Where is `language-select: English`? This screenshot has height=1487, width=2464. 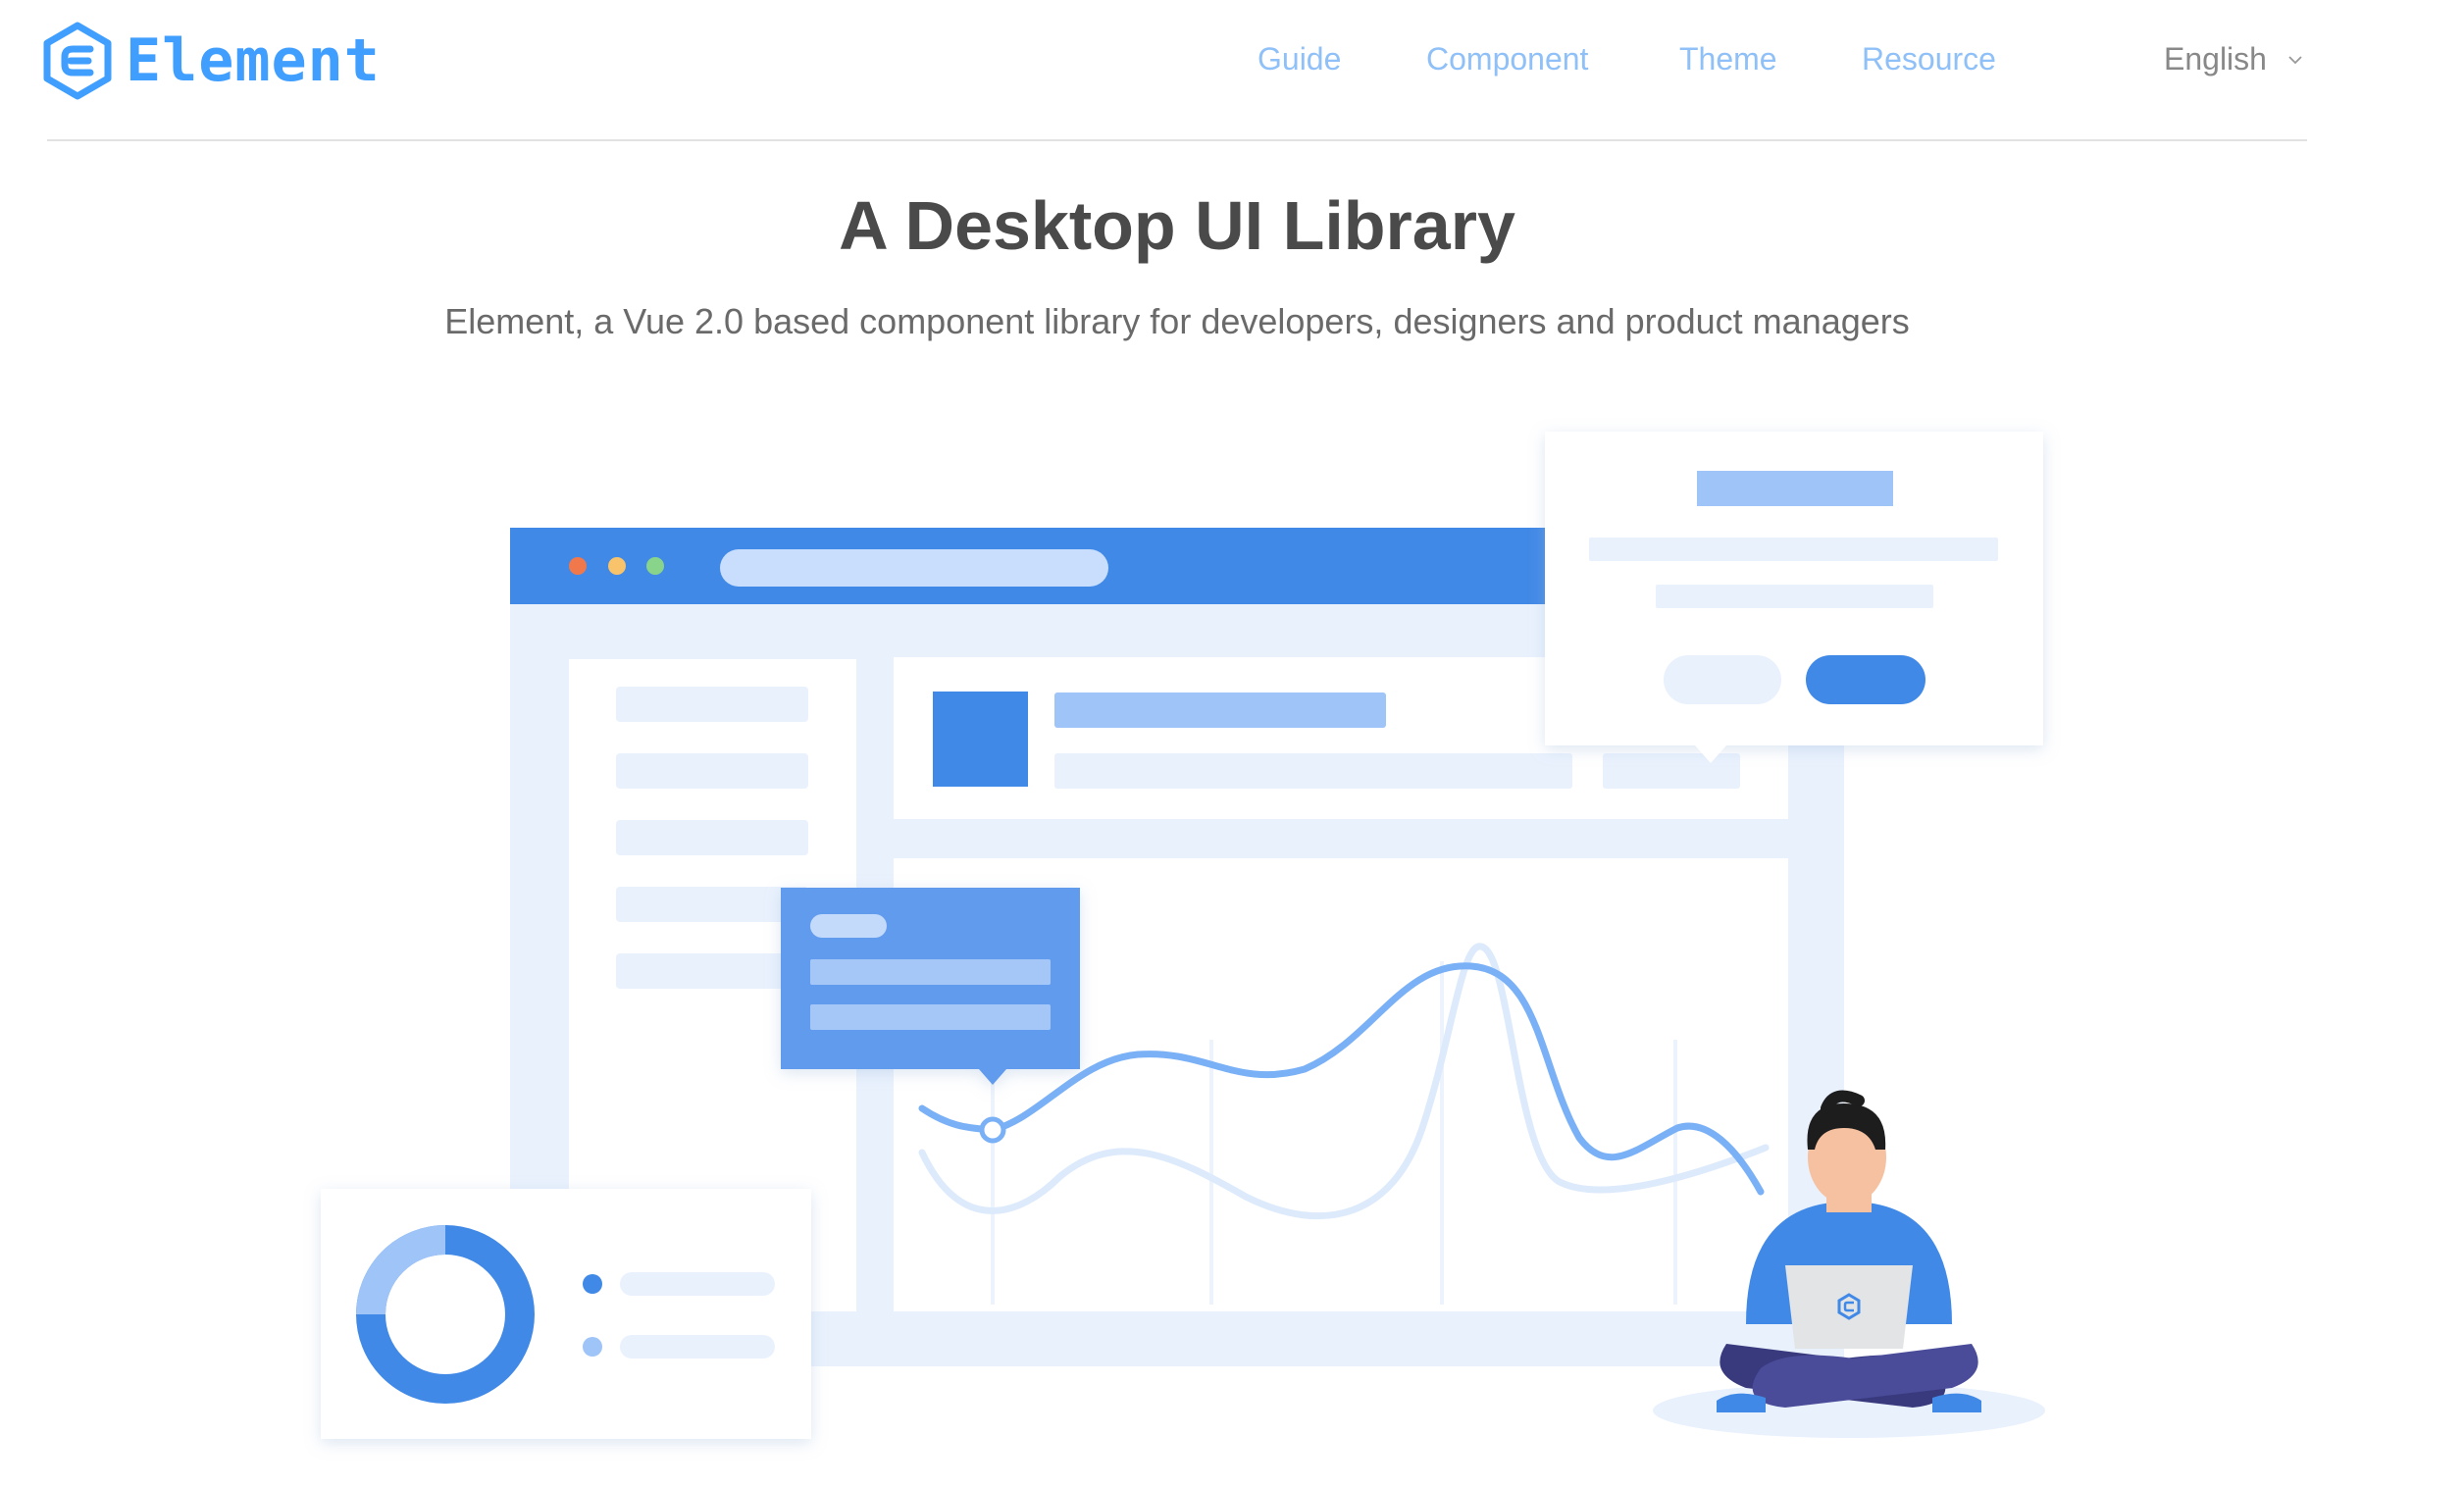 language-select: English is located at coordinates (2233, 59).